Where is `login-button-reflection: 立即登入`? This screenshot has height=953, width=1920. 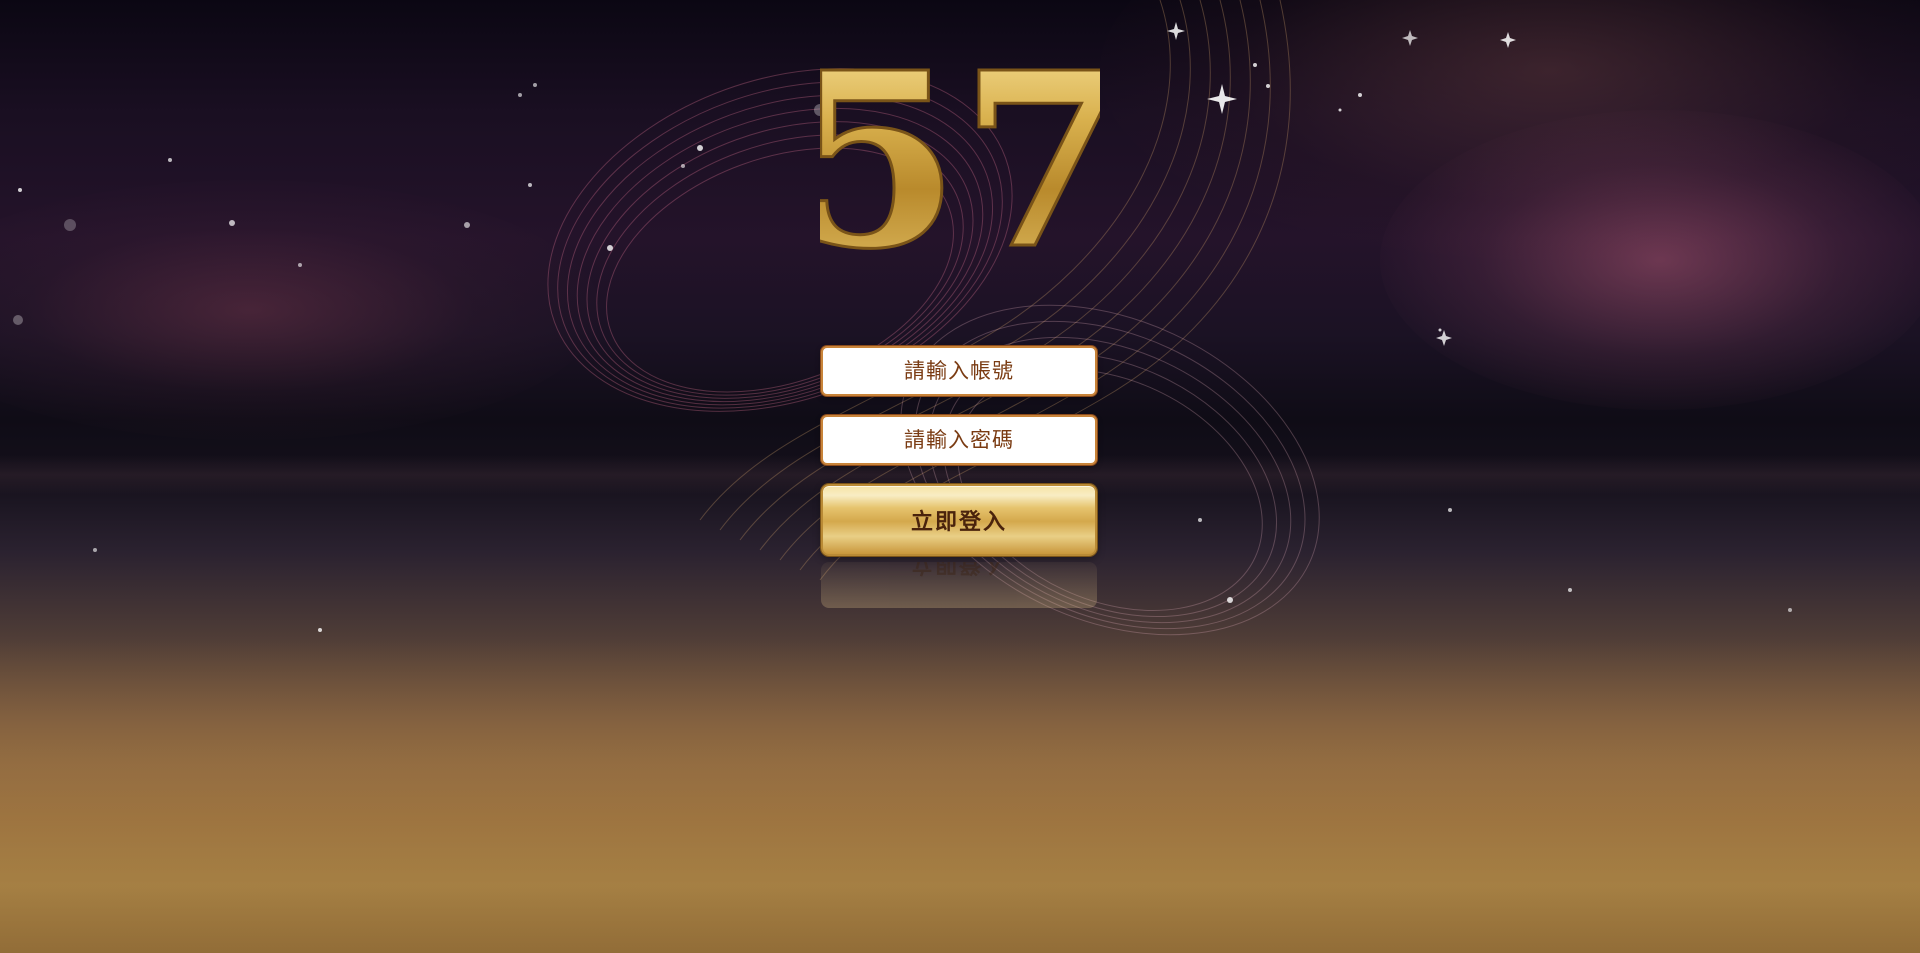
login-button-reflection: 立即登入 is located at coordinates (959, 585).